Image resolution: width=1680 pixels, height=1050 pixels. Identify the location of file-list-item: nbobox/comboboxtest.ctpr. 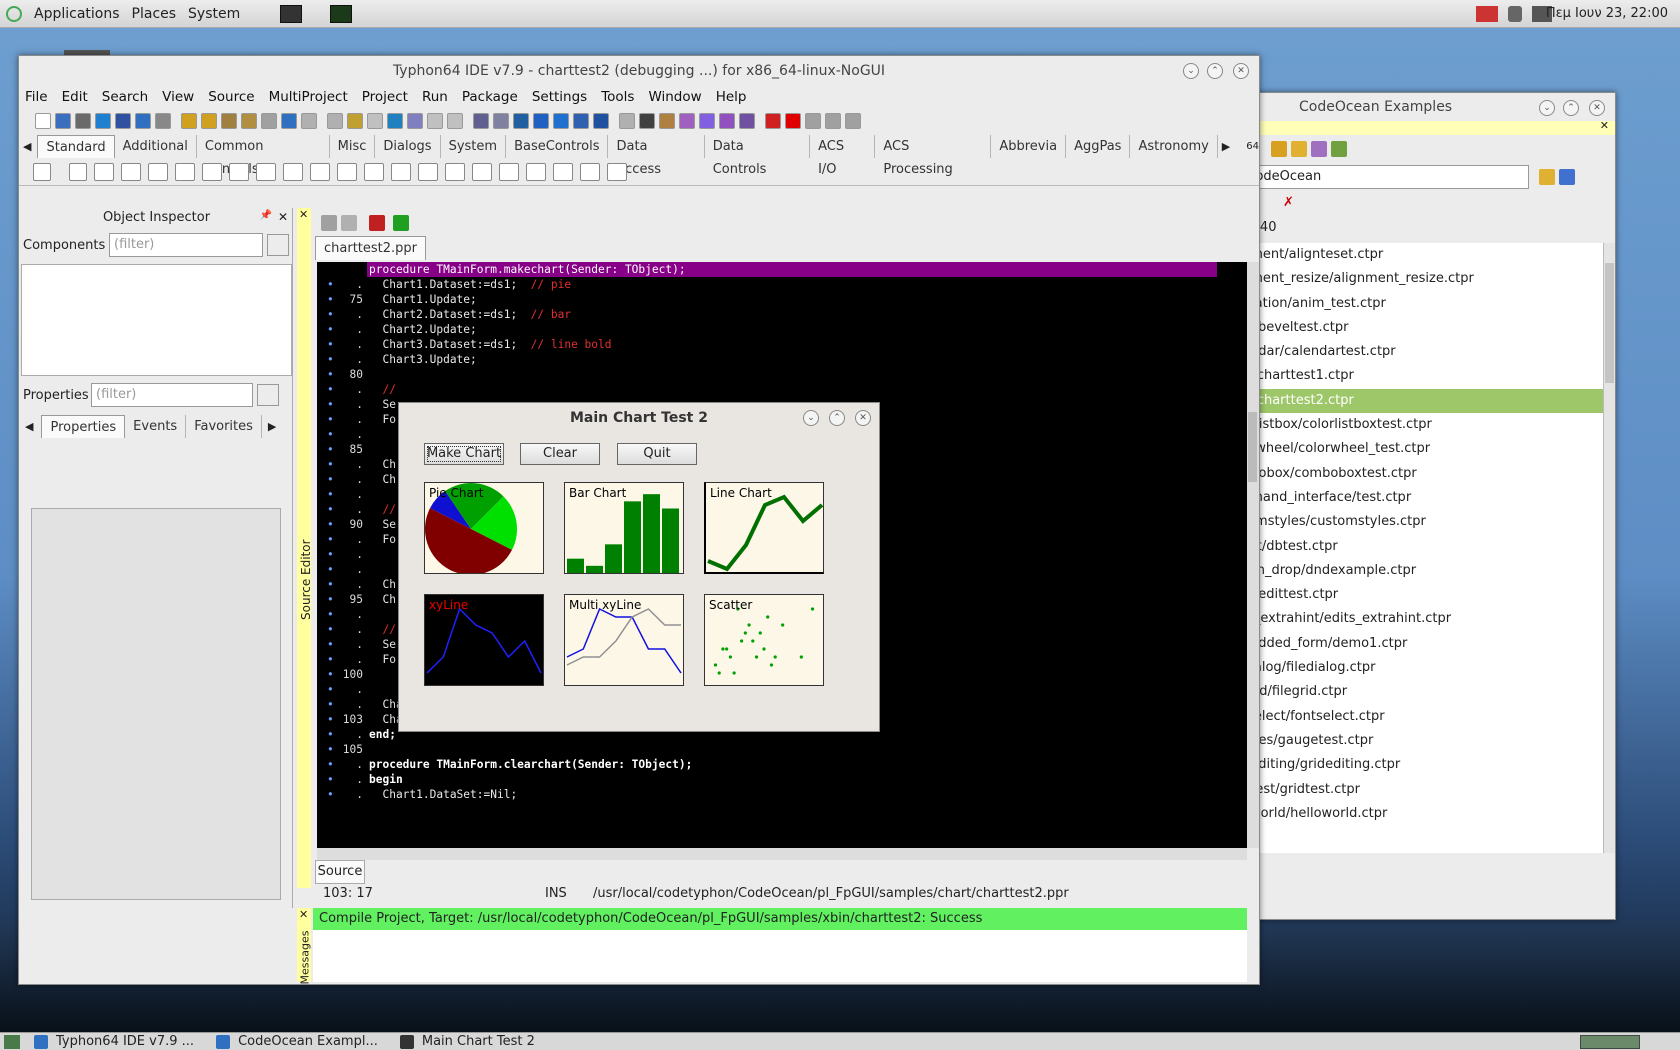
(1421, 474).